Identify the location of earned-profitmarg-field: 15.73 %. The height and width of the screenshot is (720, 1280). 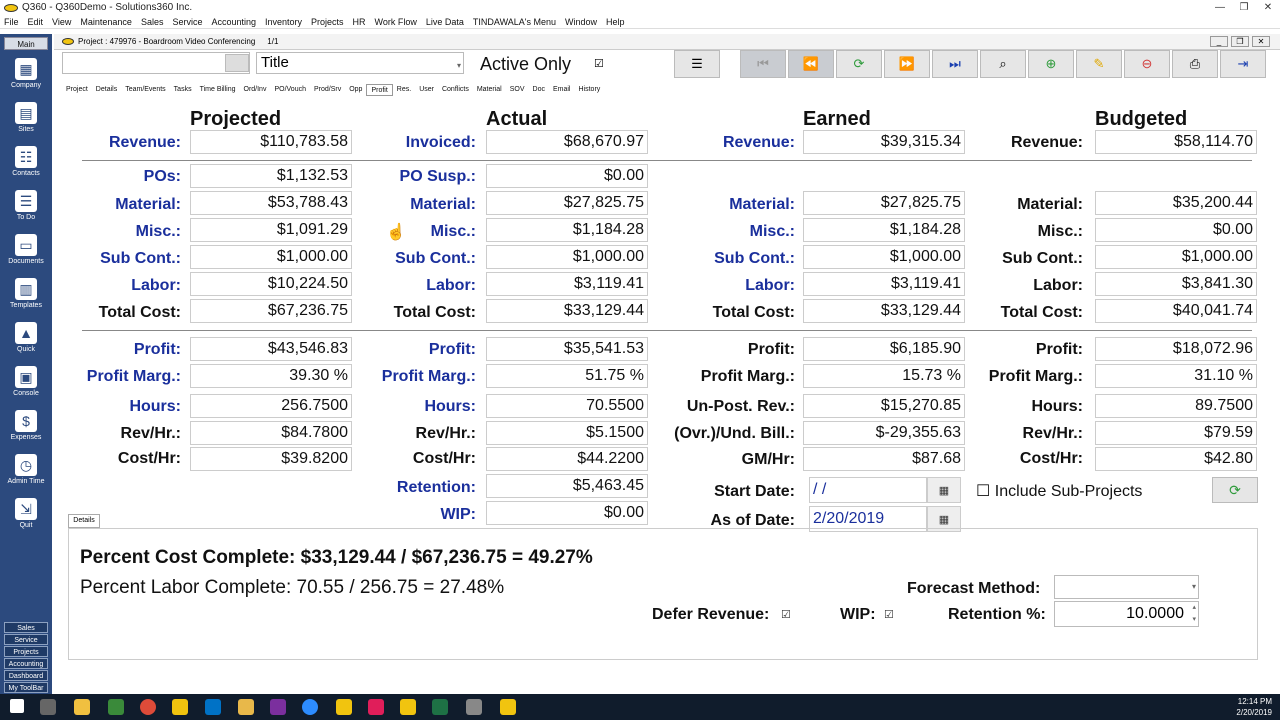
(884, 376).